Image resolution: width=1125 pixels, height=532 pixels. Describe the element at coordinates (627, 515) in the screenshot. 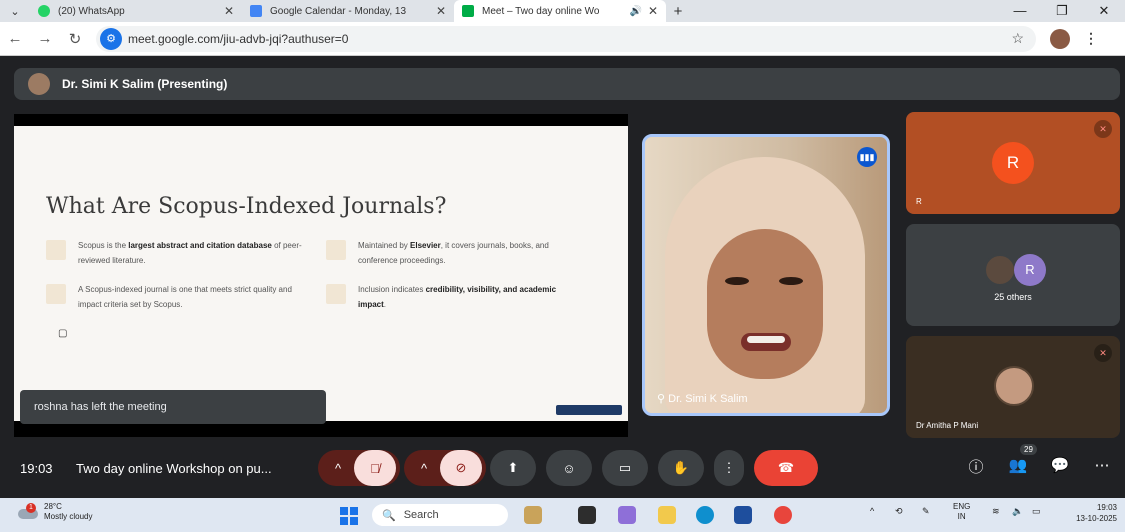

I see `copilot-icon` at that location.